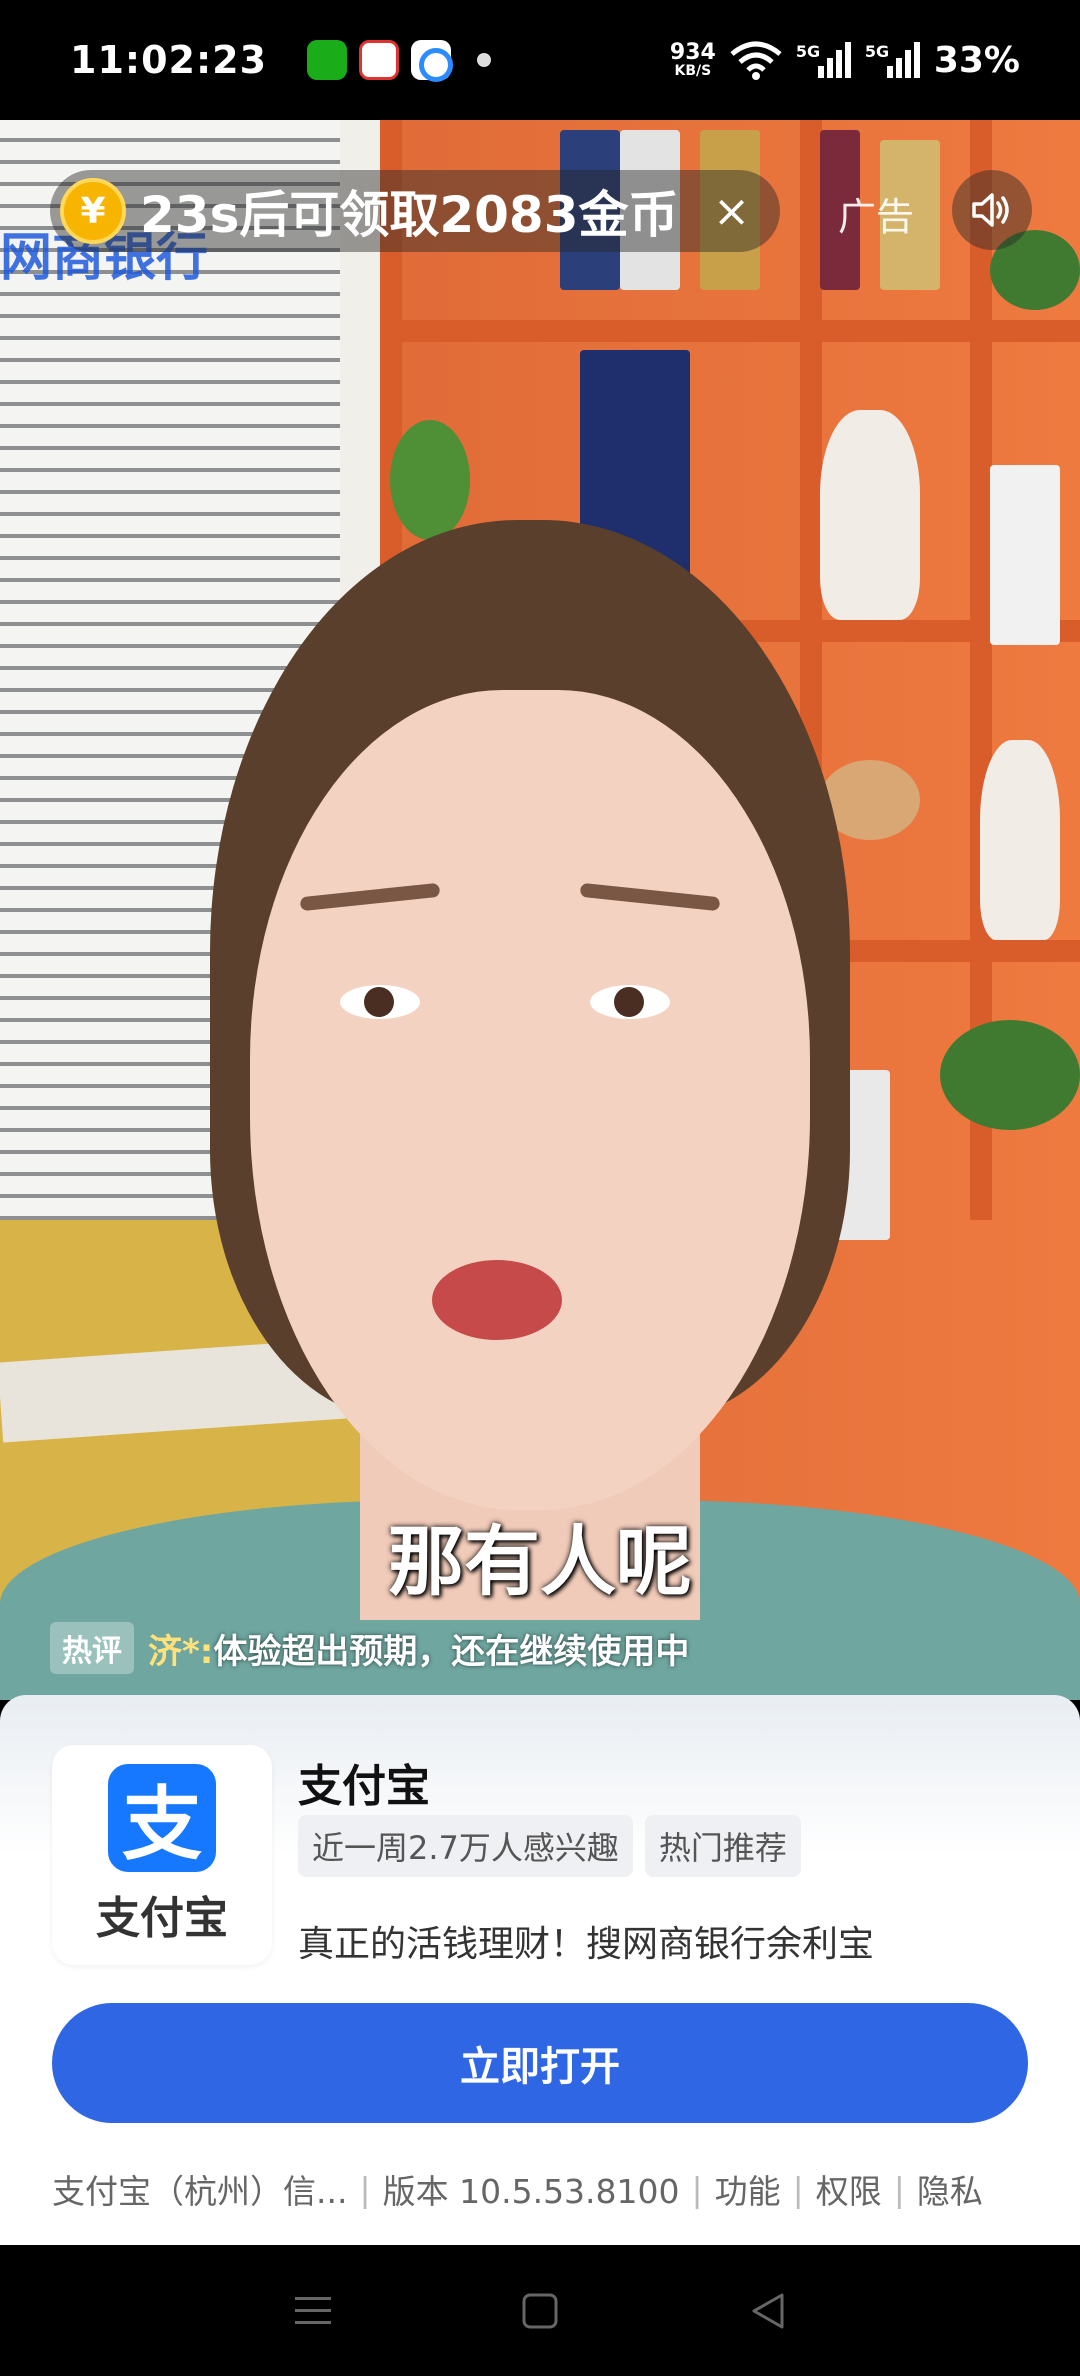  What do you see at coordinates (756, 60) in the screenshot?
I see `wifi-icon` at bounding box center [756, 60].